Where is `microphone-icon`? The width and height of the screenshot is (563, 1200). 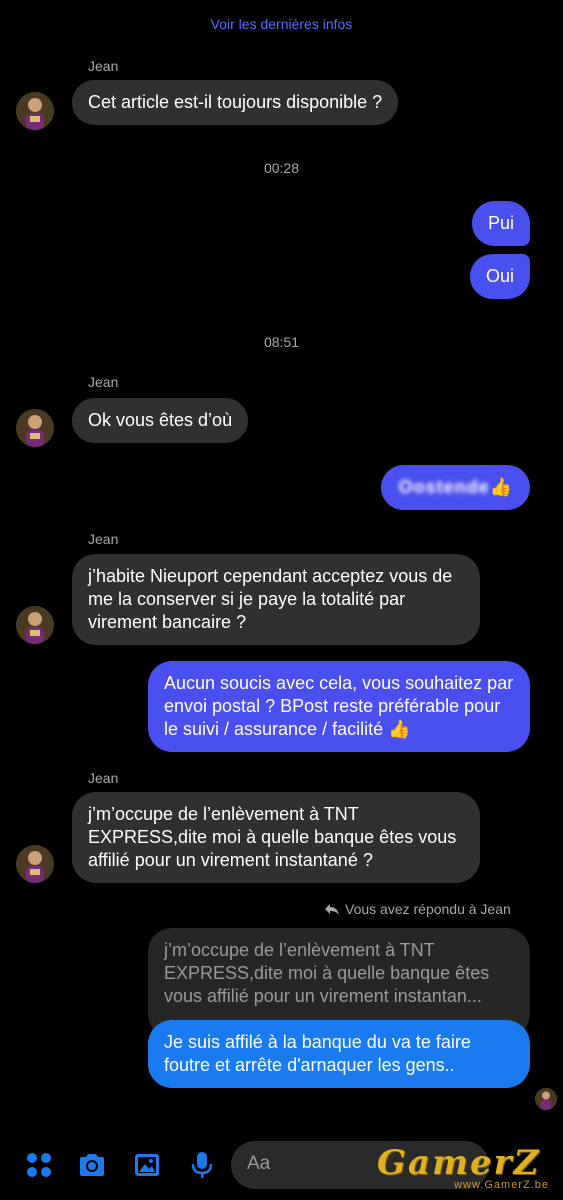 microphone-icon is located at coordinates (202, 1165).